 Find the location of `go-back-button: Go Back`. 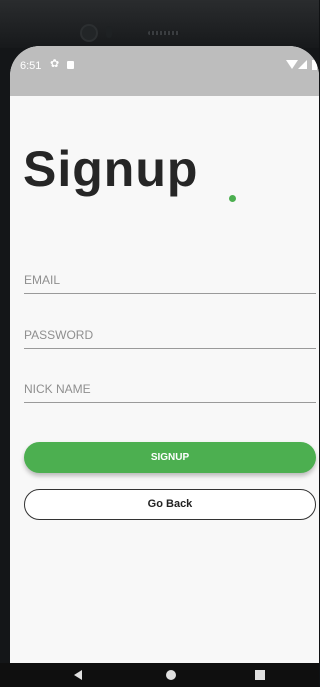

go-back-button: Go Back is located at coordinates (170, 504).